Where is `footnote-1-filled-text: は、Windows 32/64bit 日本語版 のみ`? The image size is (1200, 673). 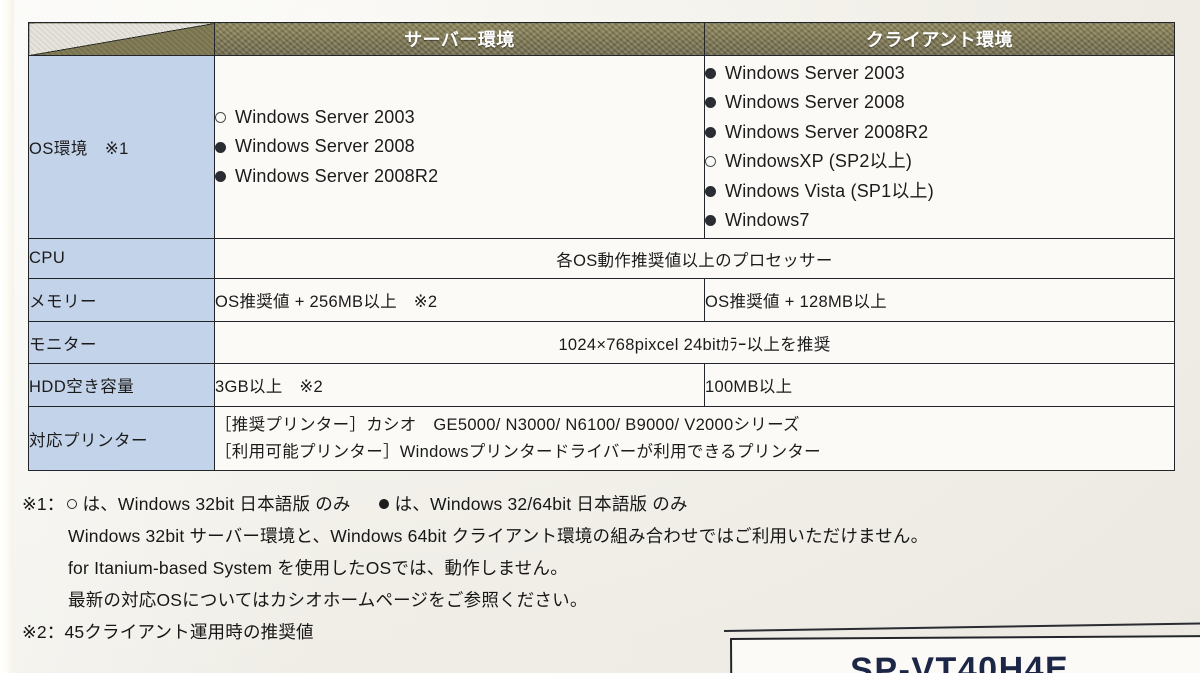
footnote-1-filled-text: は、Windows 32/64bit 日本語版 のみ is located at coordinates (541, 504).